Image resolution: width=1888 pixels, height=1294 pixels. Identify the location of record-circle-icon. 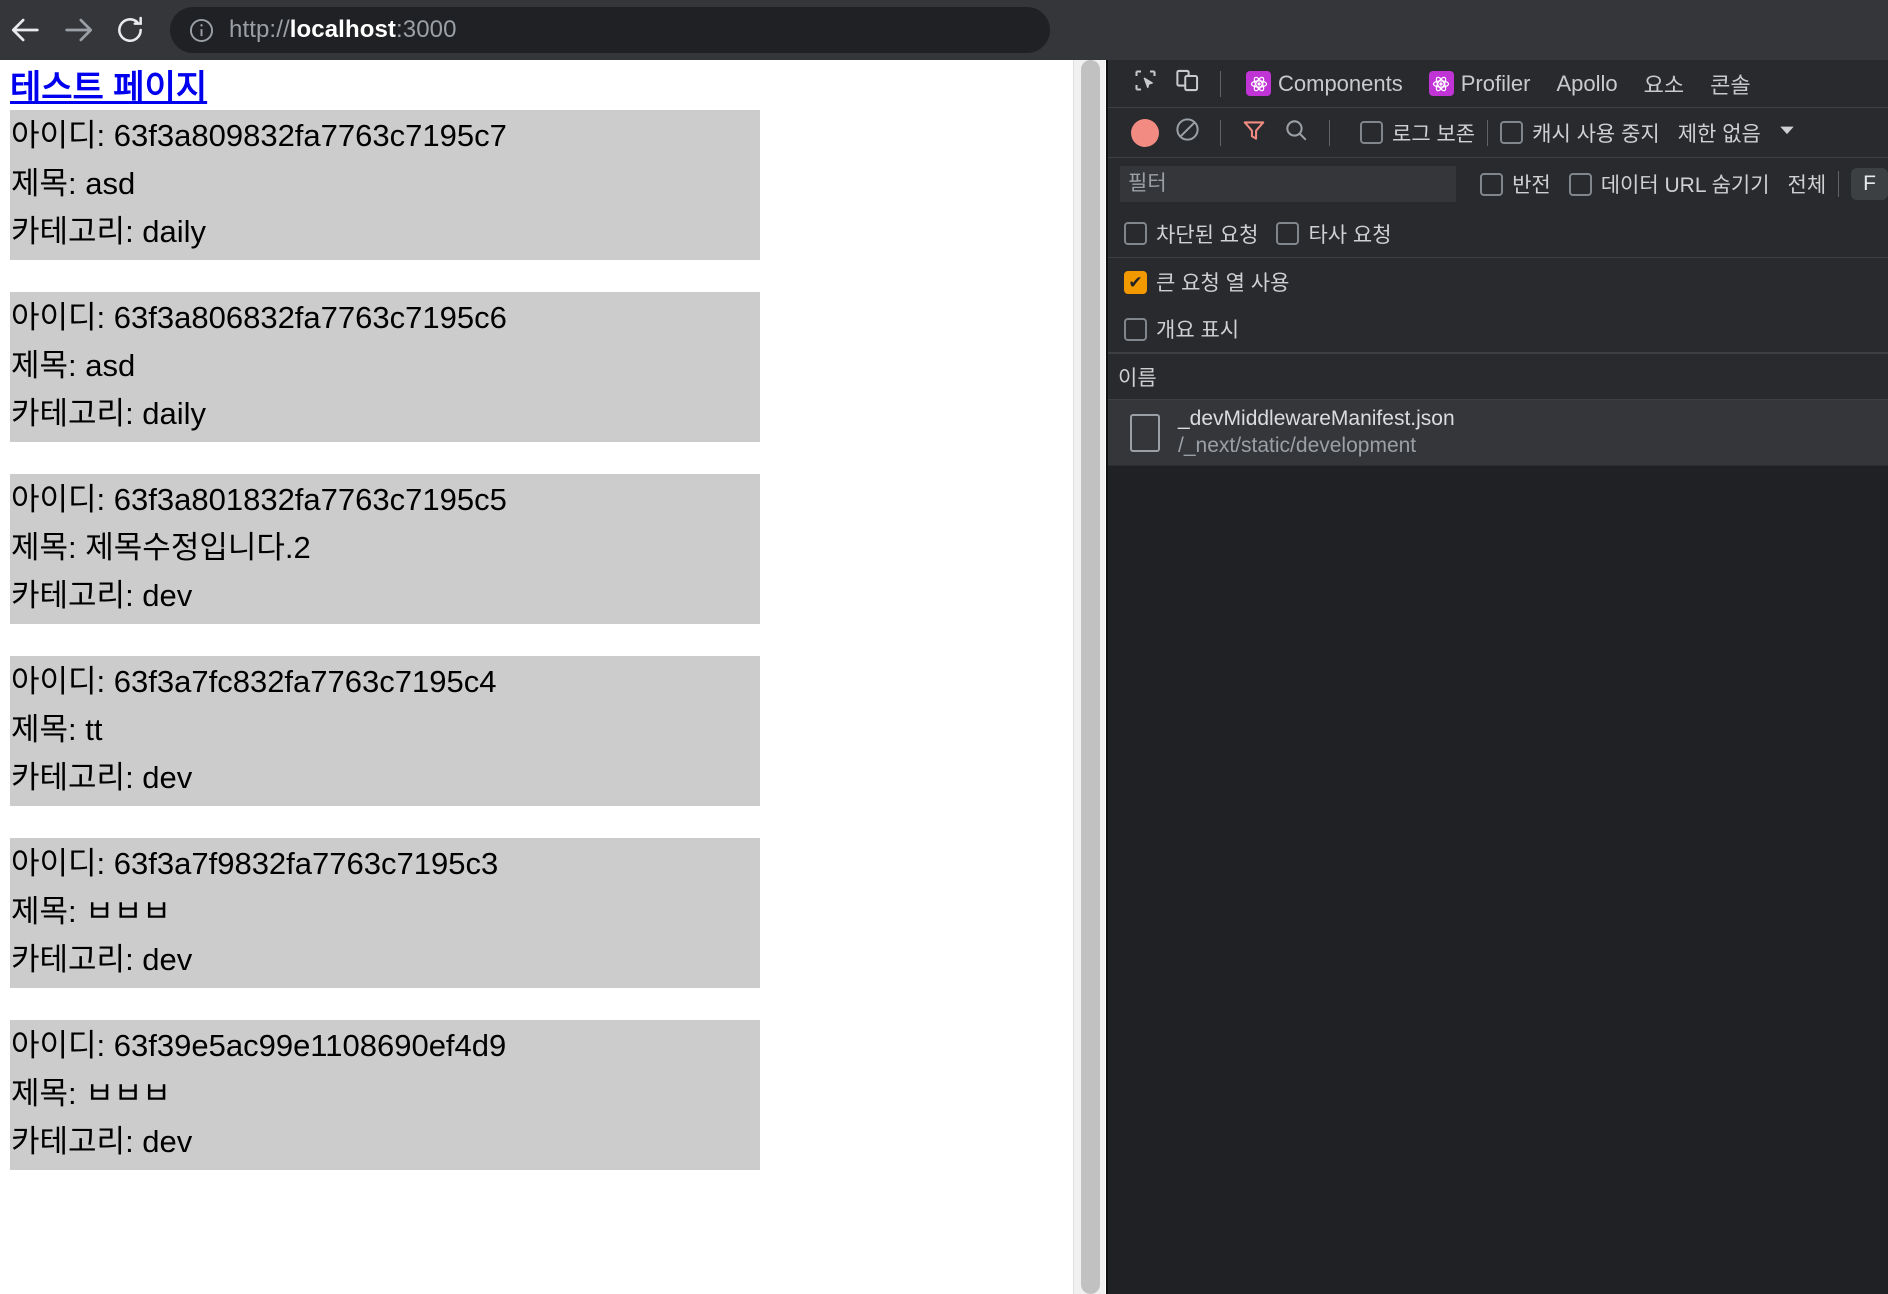
(1145, 132).